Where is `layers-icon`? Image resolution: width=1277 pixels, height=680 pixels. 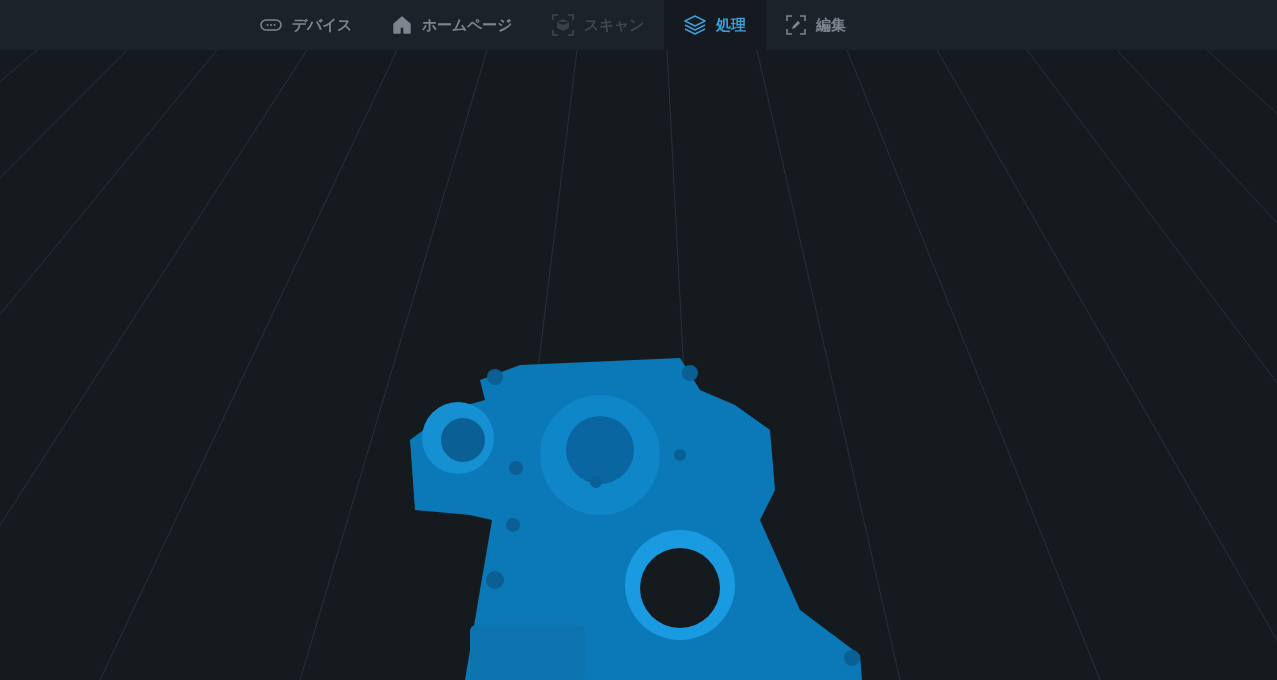
layers-icon is located at coordinates (695, 25).